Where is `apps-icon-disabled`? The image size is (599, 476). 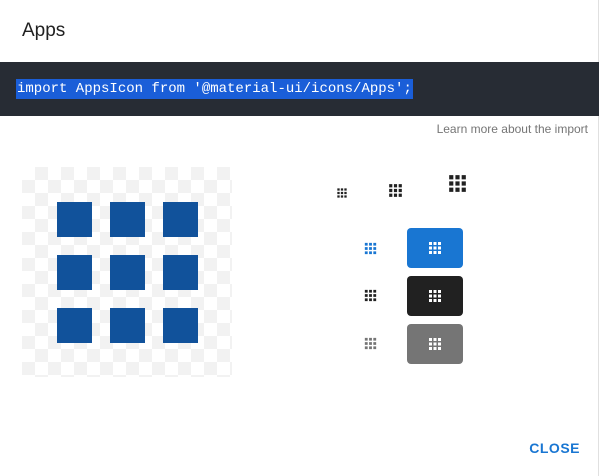 apps-icon-disabled is located at coordinates (370, 343).